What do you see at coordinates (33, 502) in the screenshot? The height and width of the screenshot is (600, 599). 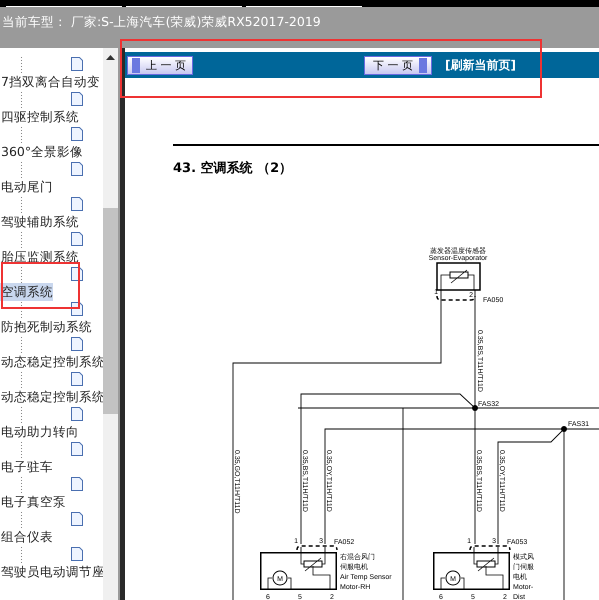 I see `tree-item: 电子真空泵` at bounding box center [33, 502].